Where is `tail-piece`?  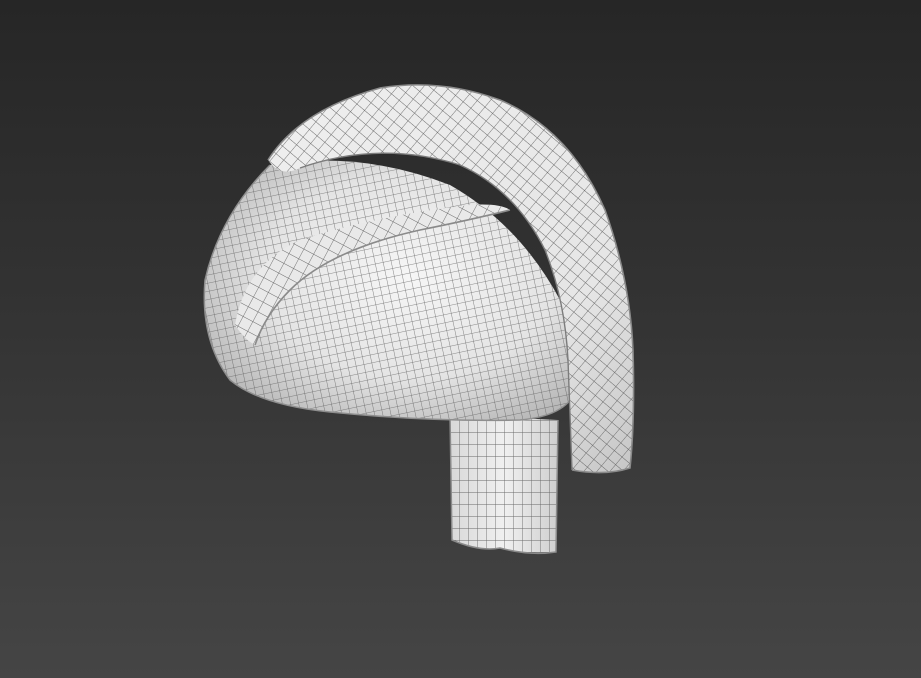
tail-piece is located at coordinates (504, 484).